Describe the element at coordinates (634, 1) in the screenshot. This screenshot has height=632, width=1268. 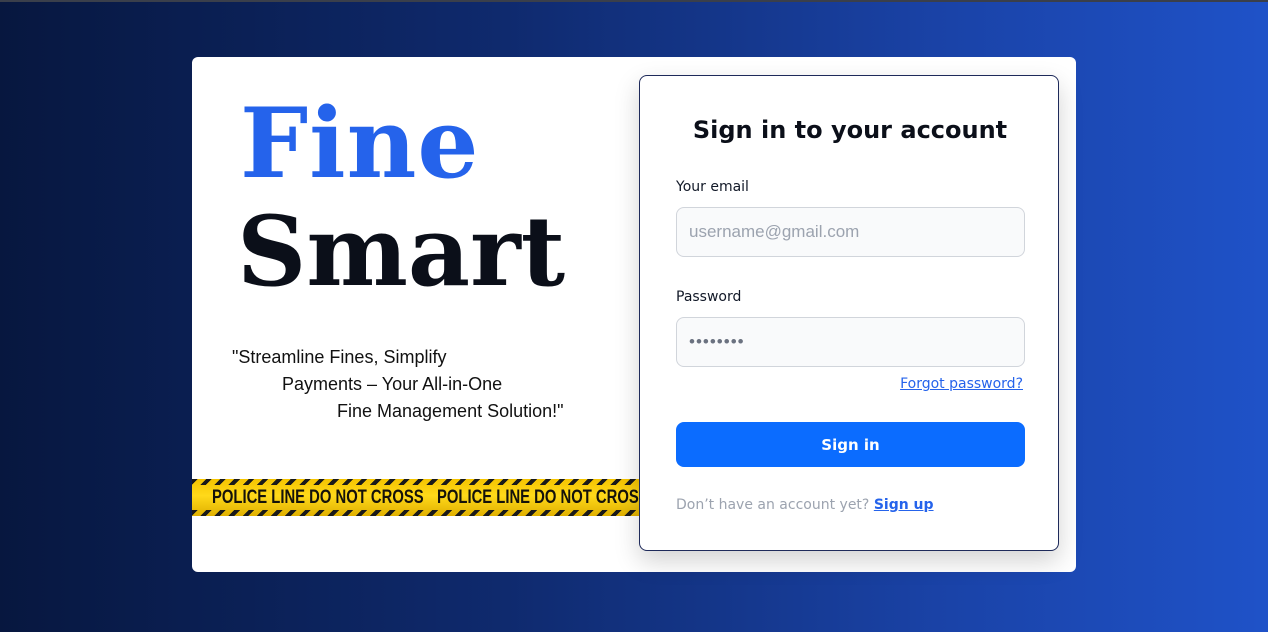
I see `top-border` at that location.